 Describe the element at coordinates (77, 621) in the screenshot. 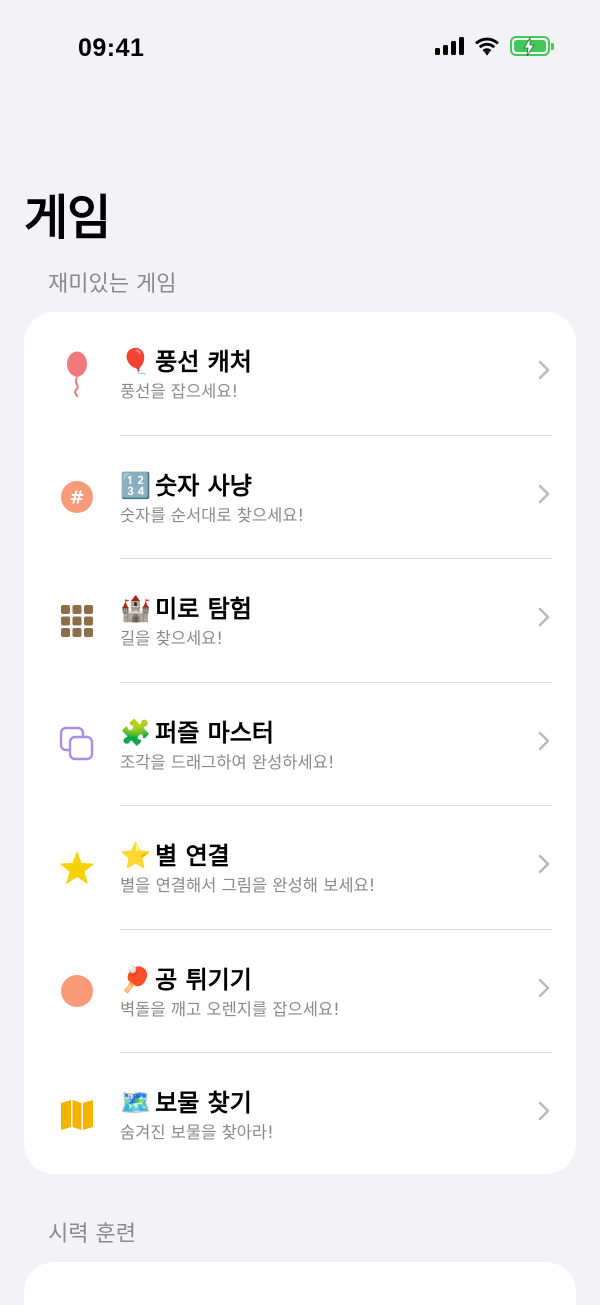

I see `grid-icon` at that location.